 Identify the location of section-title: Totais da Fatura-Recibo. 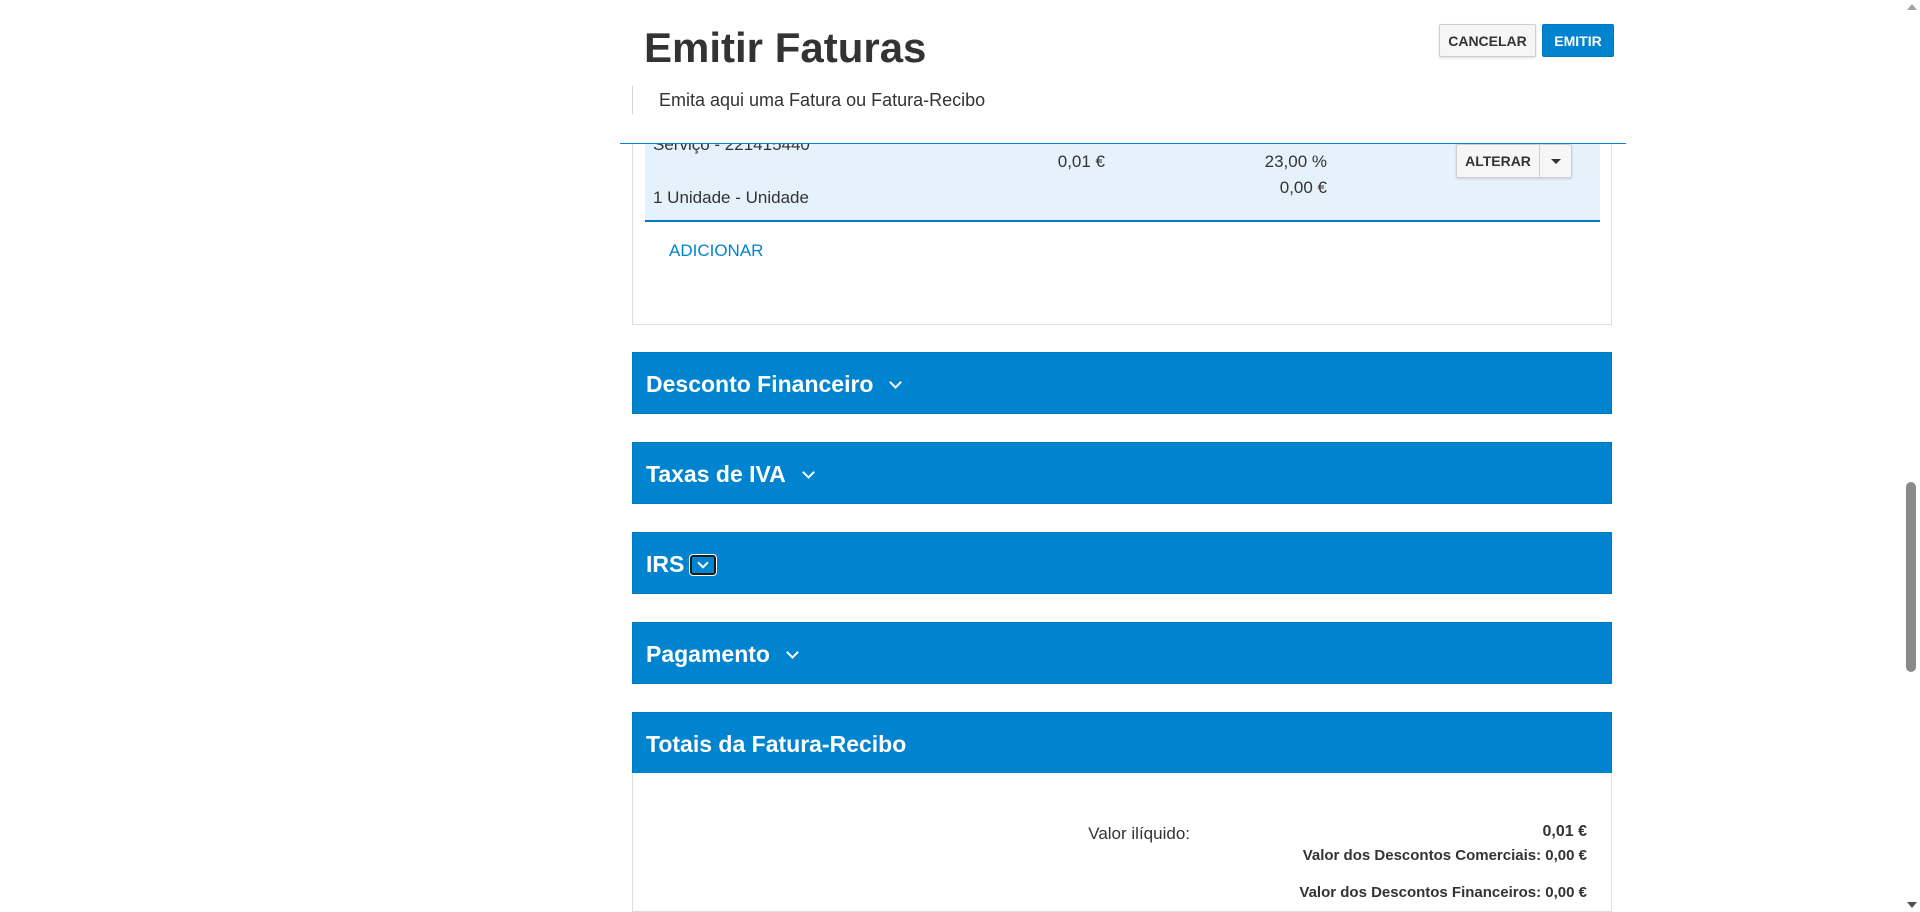
(776, 744).